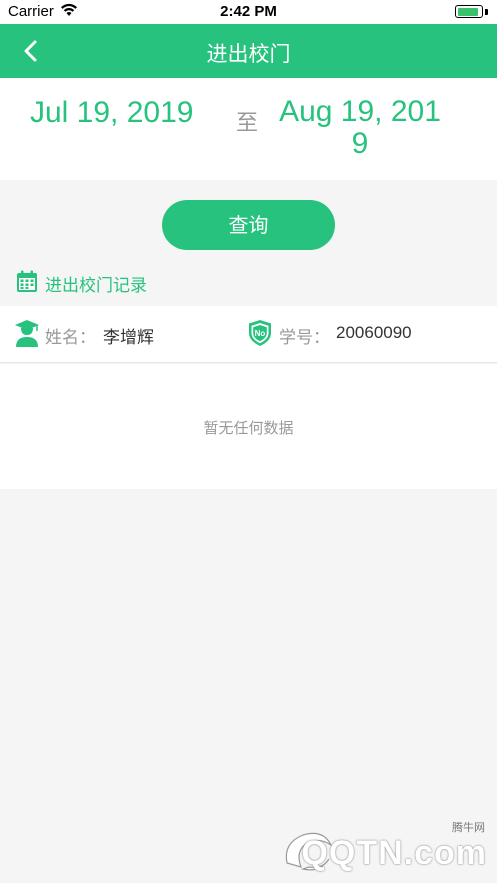 This screenshot has height=883, width=497. I want to click on student-id-label: 学号：, so click(304, 338).